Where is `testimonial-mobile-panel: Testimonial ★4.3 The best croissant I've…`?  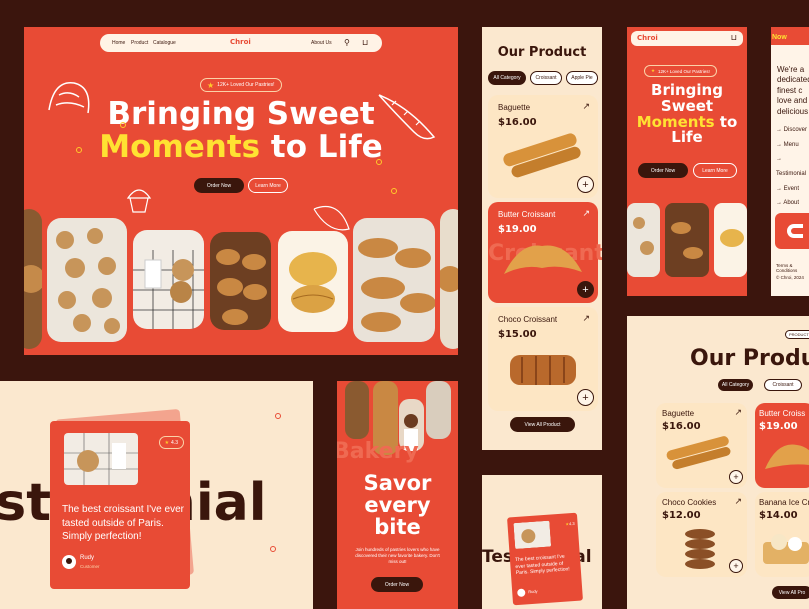
testimonial-mobile-panel: Testimonial ★4.3 The best croissant I've… is located at coordinates (542, 542).